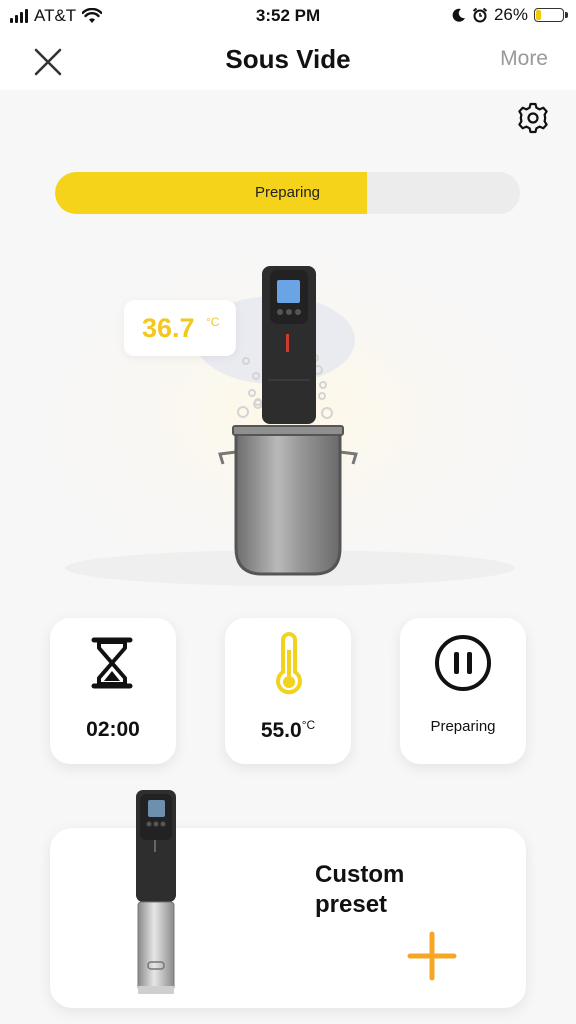 The width and height of the screenshot is (576, 1024). I want to click on timer-card: 02:00, so click(113, 691).